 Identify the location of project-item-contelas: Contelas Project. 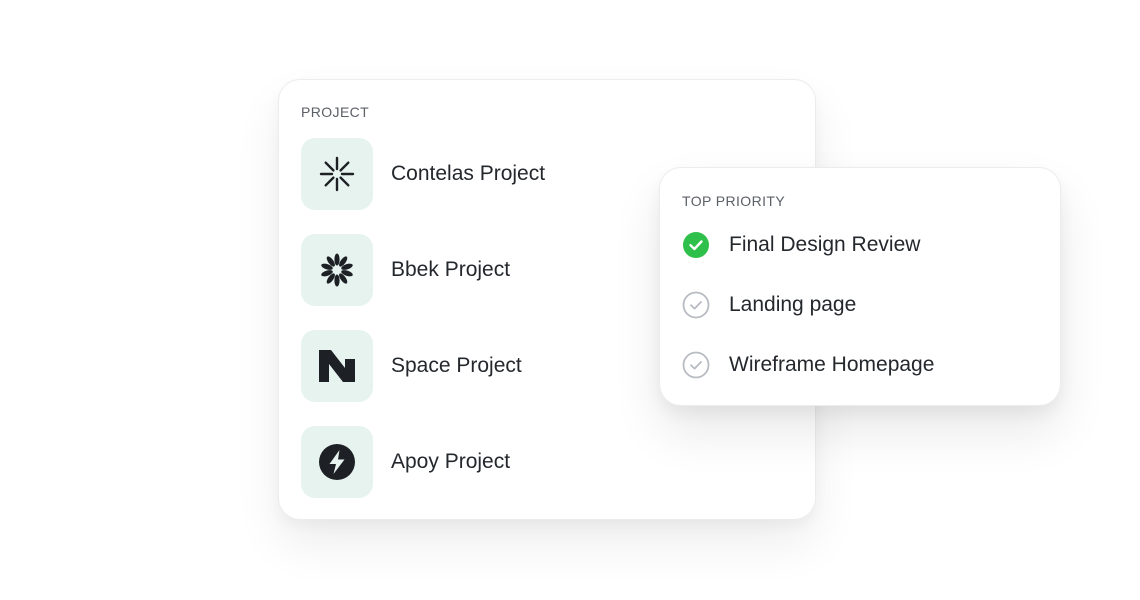
(423, 174).